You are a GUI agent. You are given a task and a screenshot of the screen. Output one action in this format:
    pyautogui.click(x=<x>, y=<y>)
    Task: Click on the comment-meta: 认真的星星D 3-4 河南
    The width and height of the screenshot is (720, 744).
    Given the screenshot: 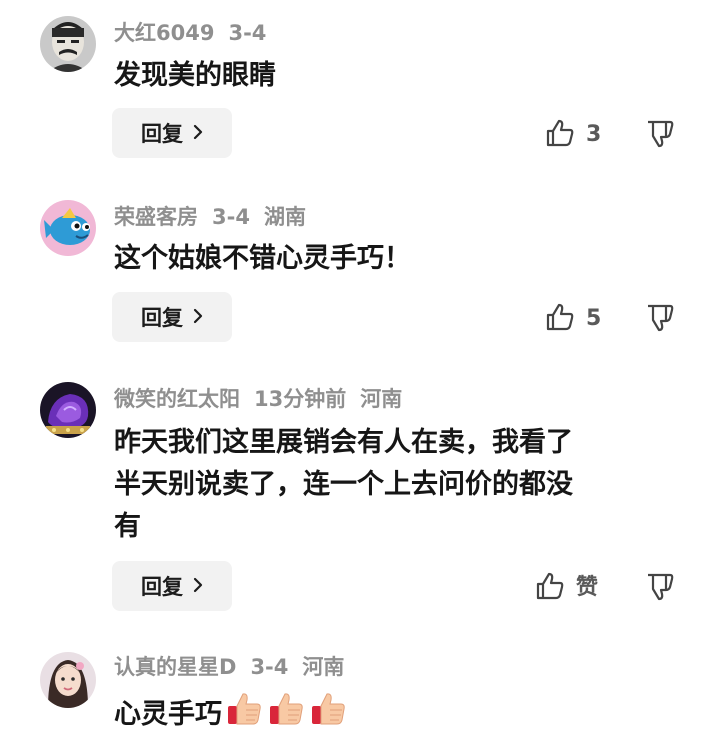 What is the action you would take?
    pyautogui.click(x=229, y=667)
    